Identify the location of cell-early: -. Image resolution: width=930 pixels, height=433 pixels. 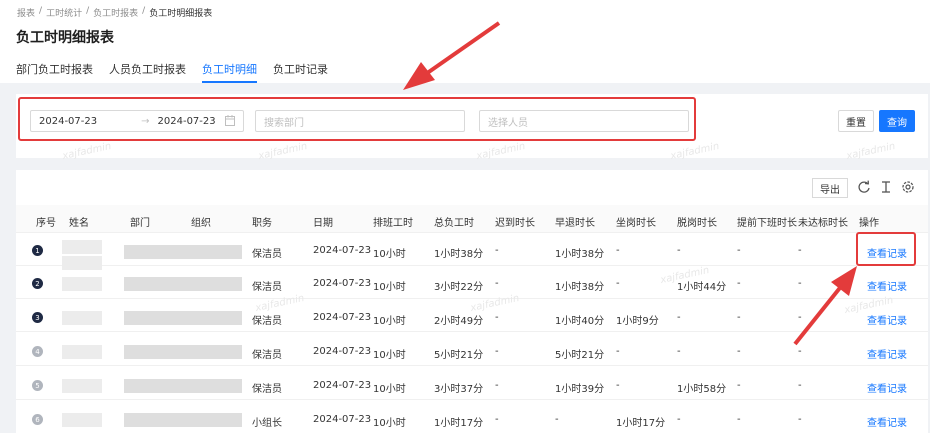
(557, 419).